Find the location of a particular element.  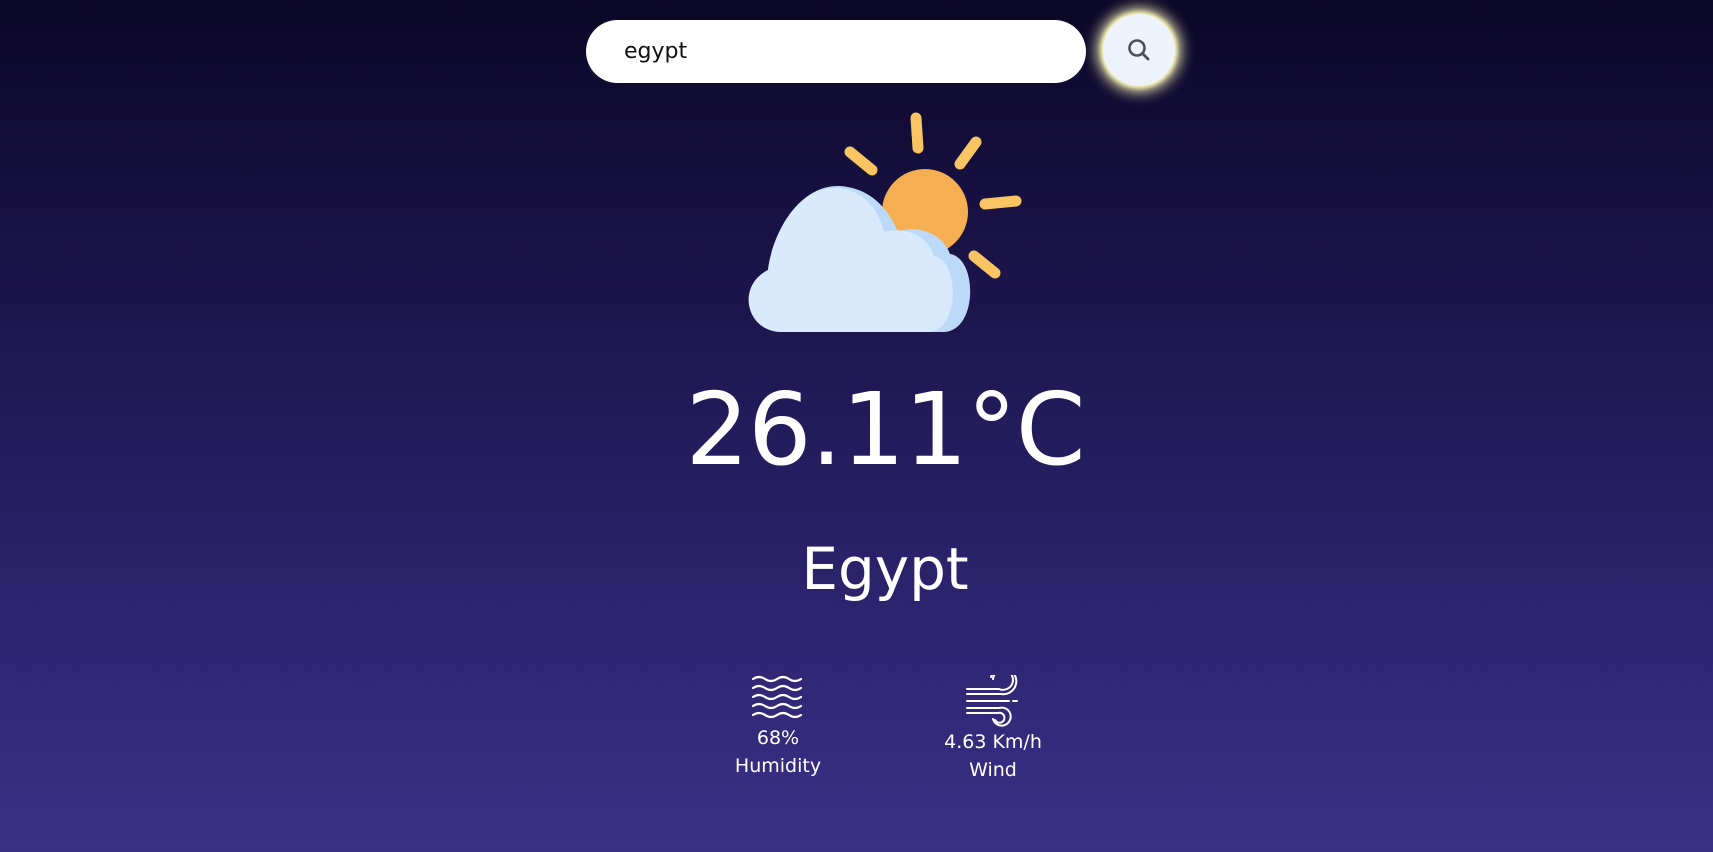

wind-value: 4.63 Km/h is located at coordinates (993, 742).